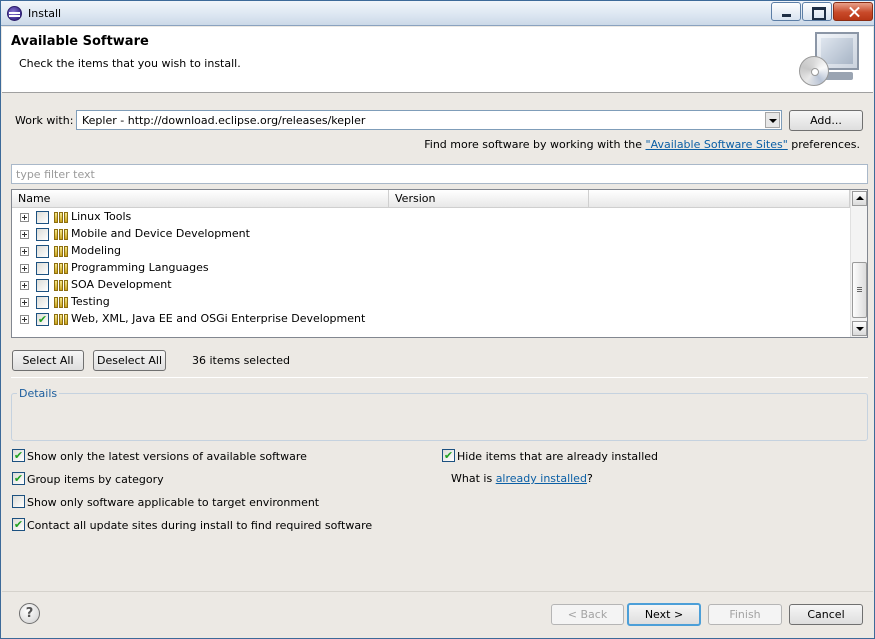  What do you see at coordinates (437, 591) in the screenshot?
I see `footer-divider` at bounding box center [437, 591].